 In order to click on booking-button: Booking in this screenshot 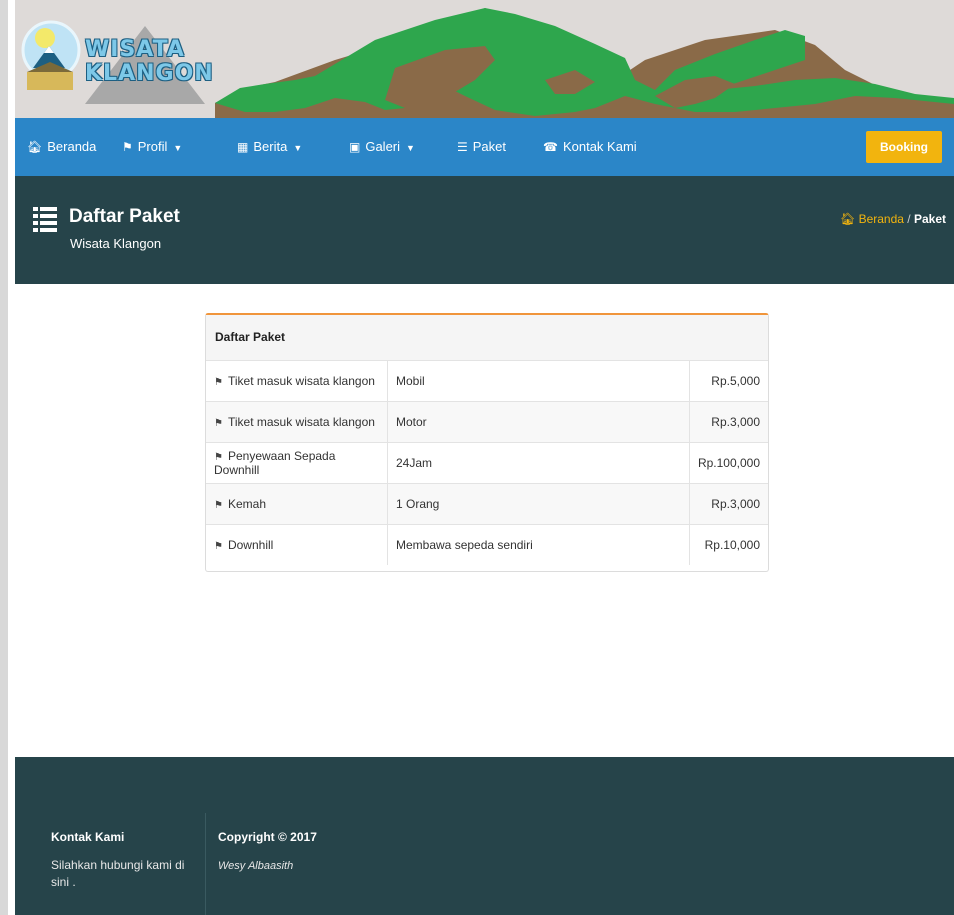, I will do `click(904, 147)`.